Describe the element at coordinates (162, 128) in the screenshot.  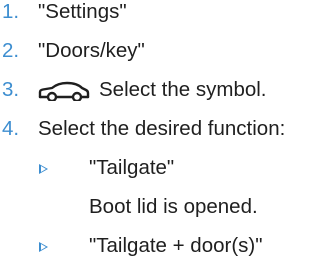
I see `step-text: Select the desired function:` at that location.